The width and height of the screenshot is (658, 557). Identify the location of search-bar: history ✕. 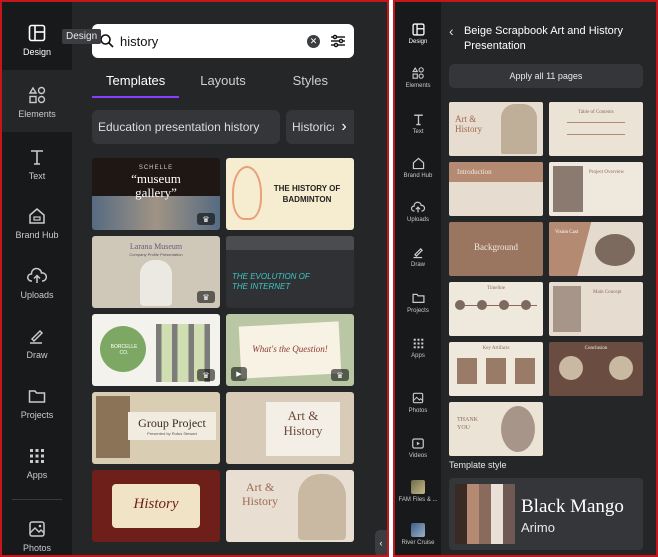
(223, 41).